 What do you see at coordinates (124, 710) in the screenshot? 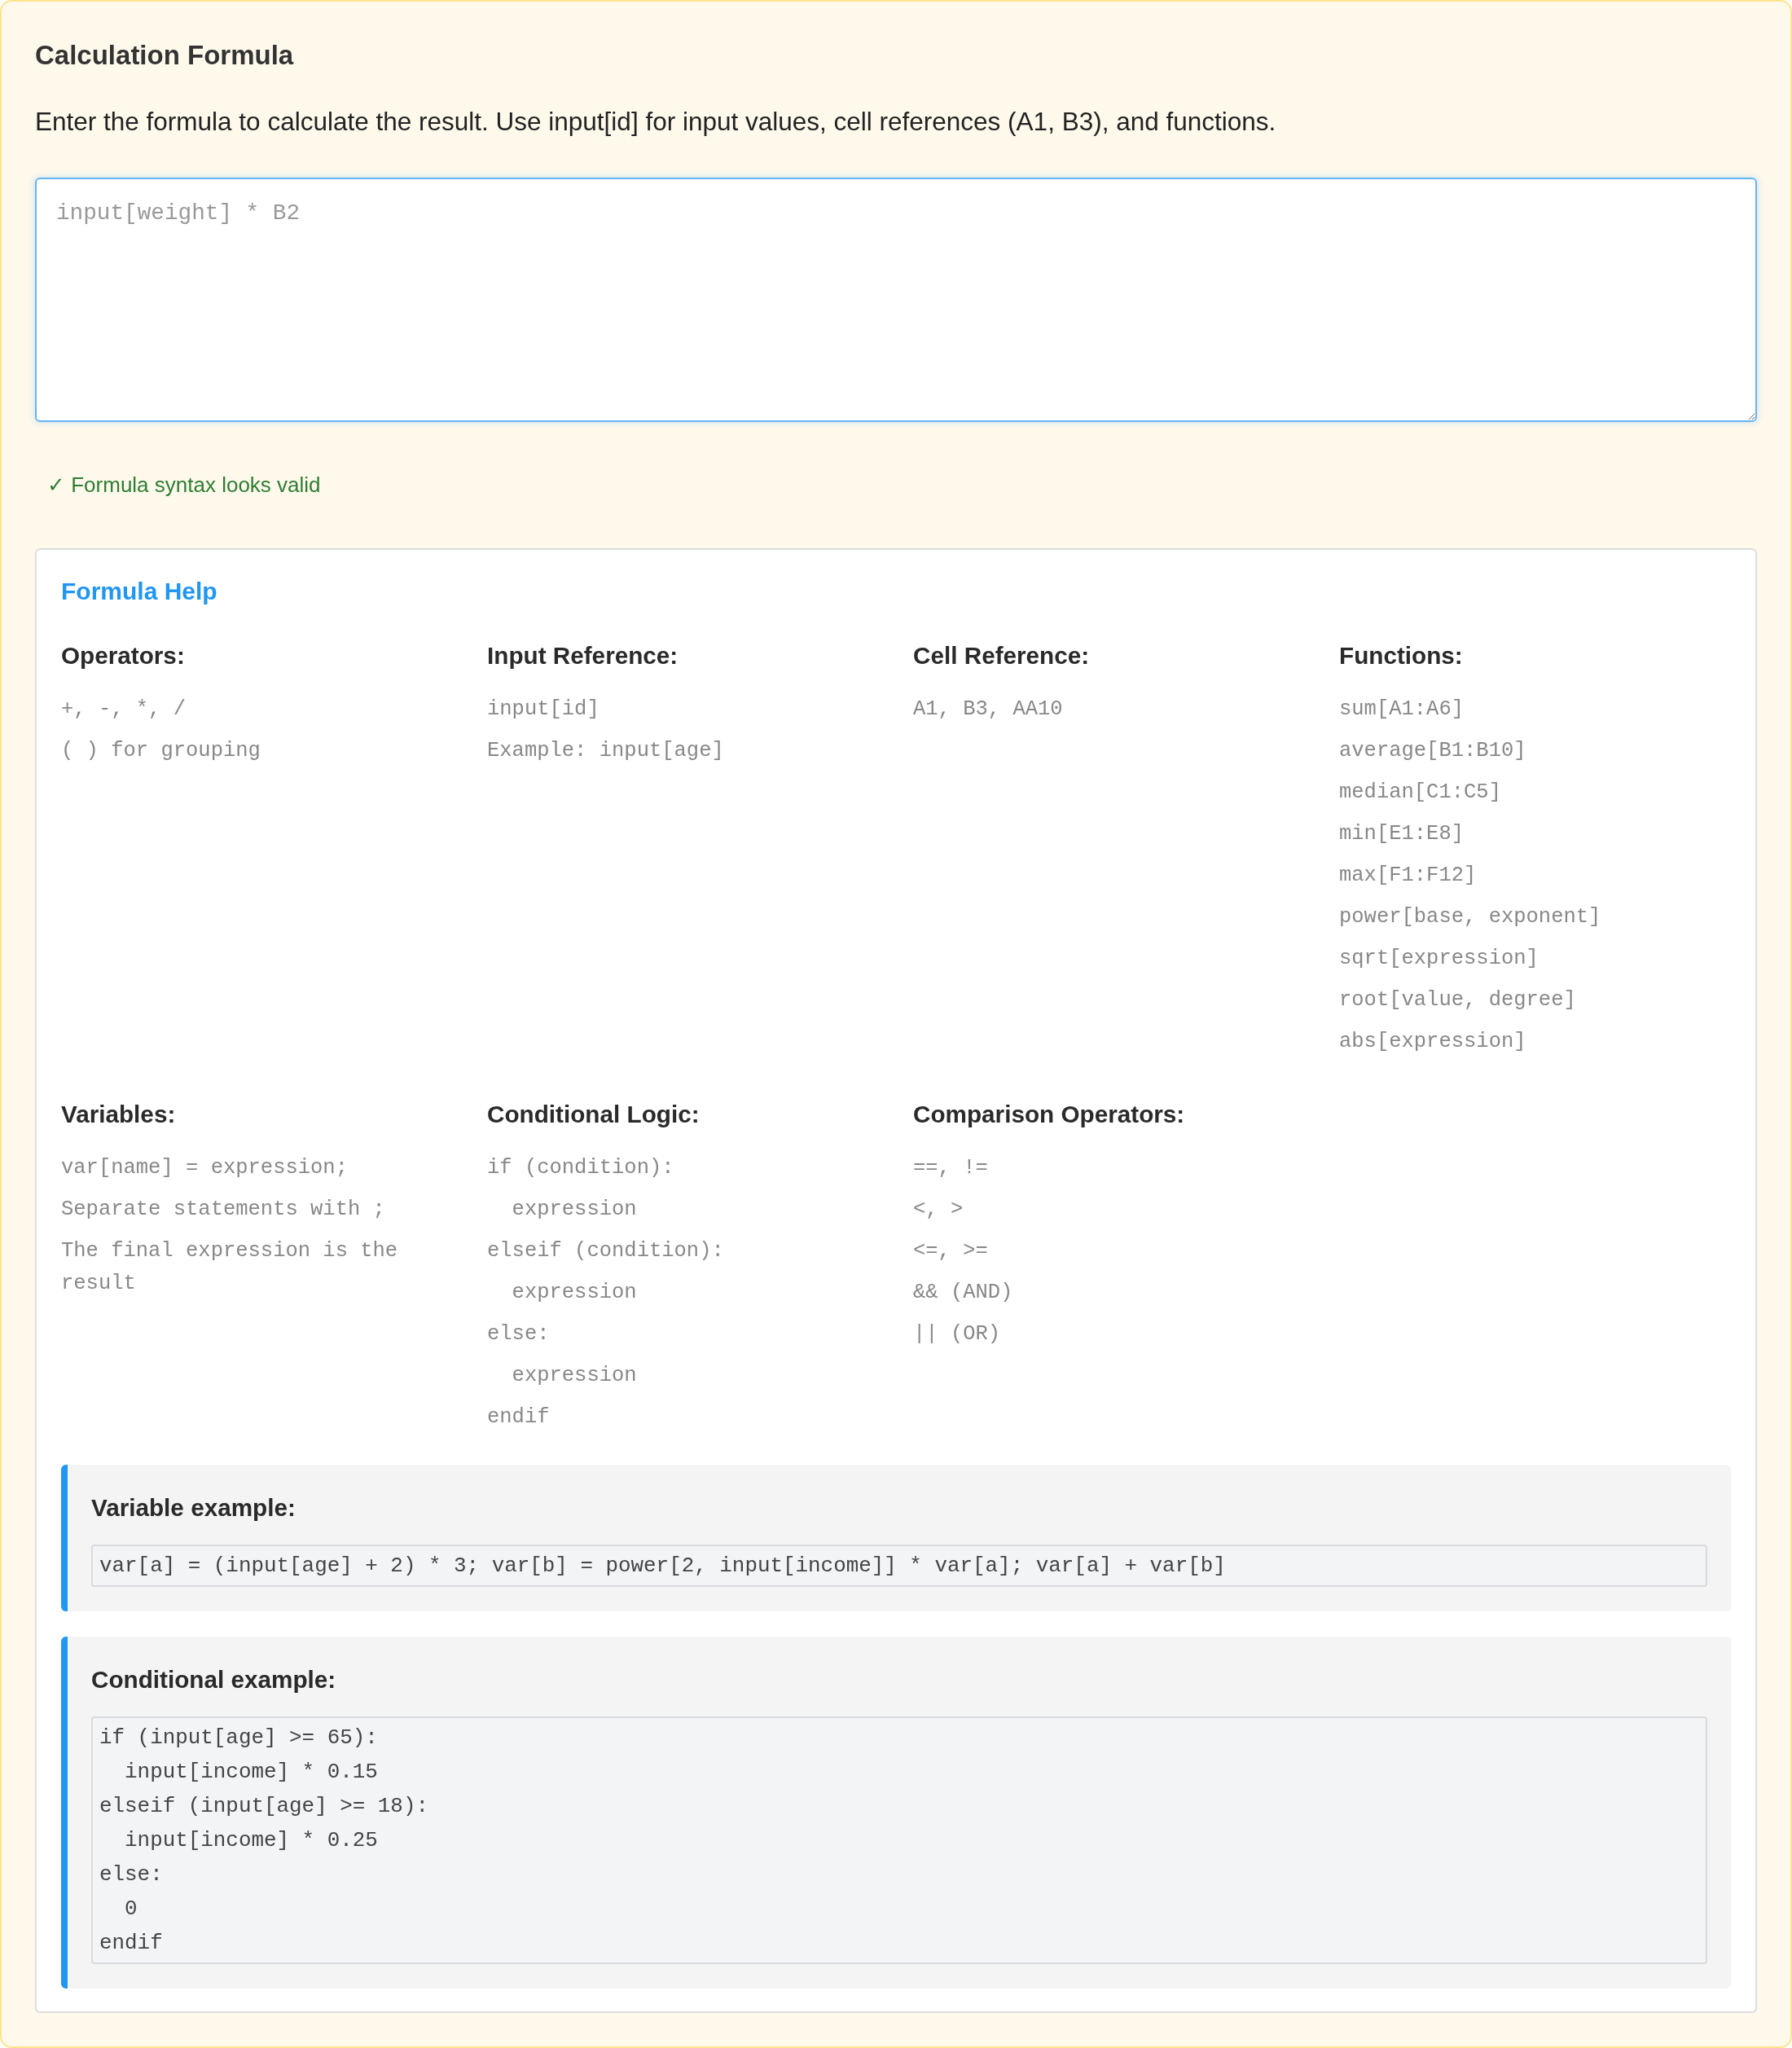
I see `help-item: +, -, *, /` at bounding box center [124, 710].